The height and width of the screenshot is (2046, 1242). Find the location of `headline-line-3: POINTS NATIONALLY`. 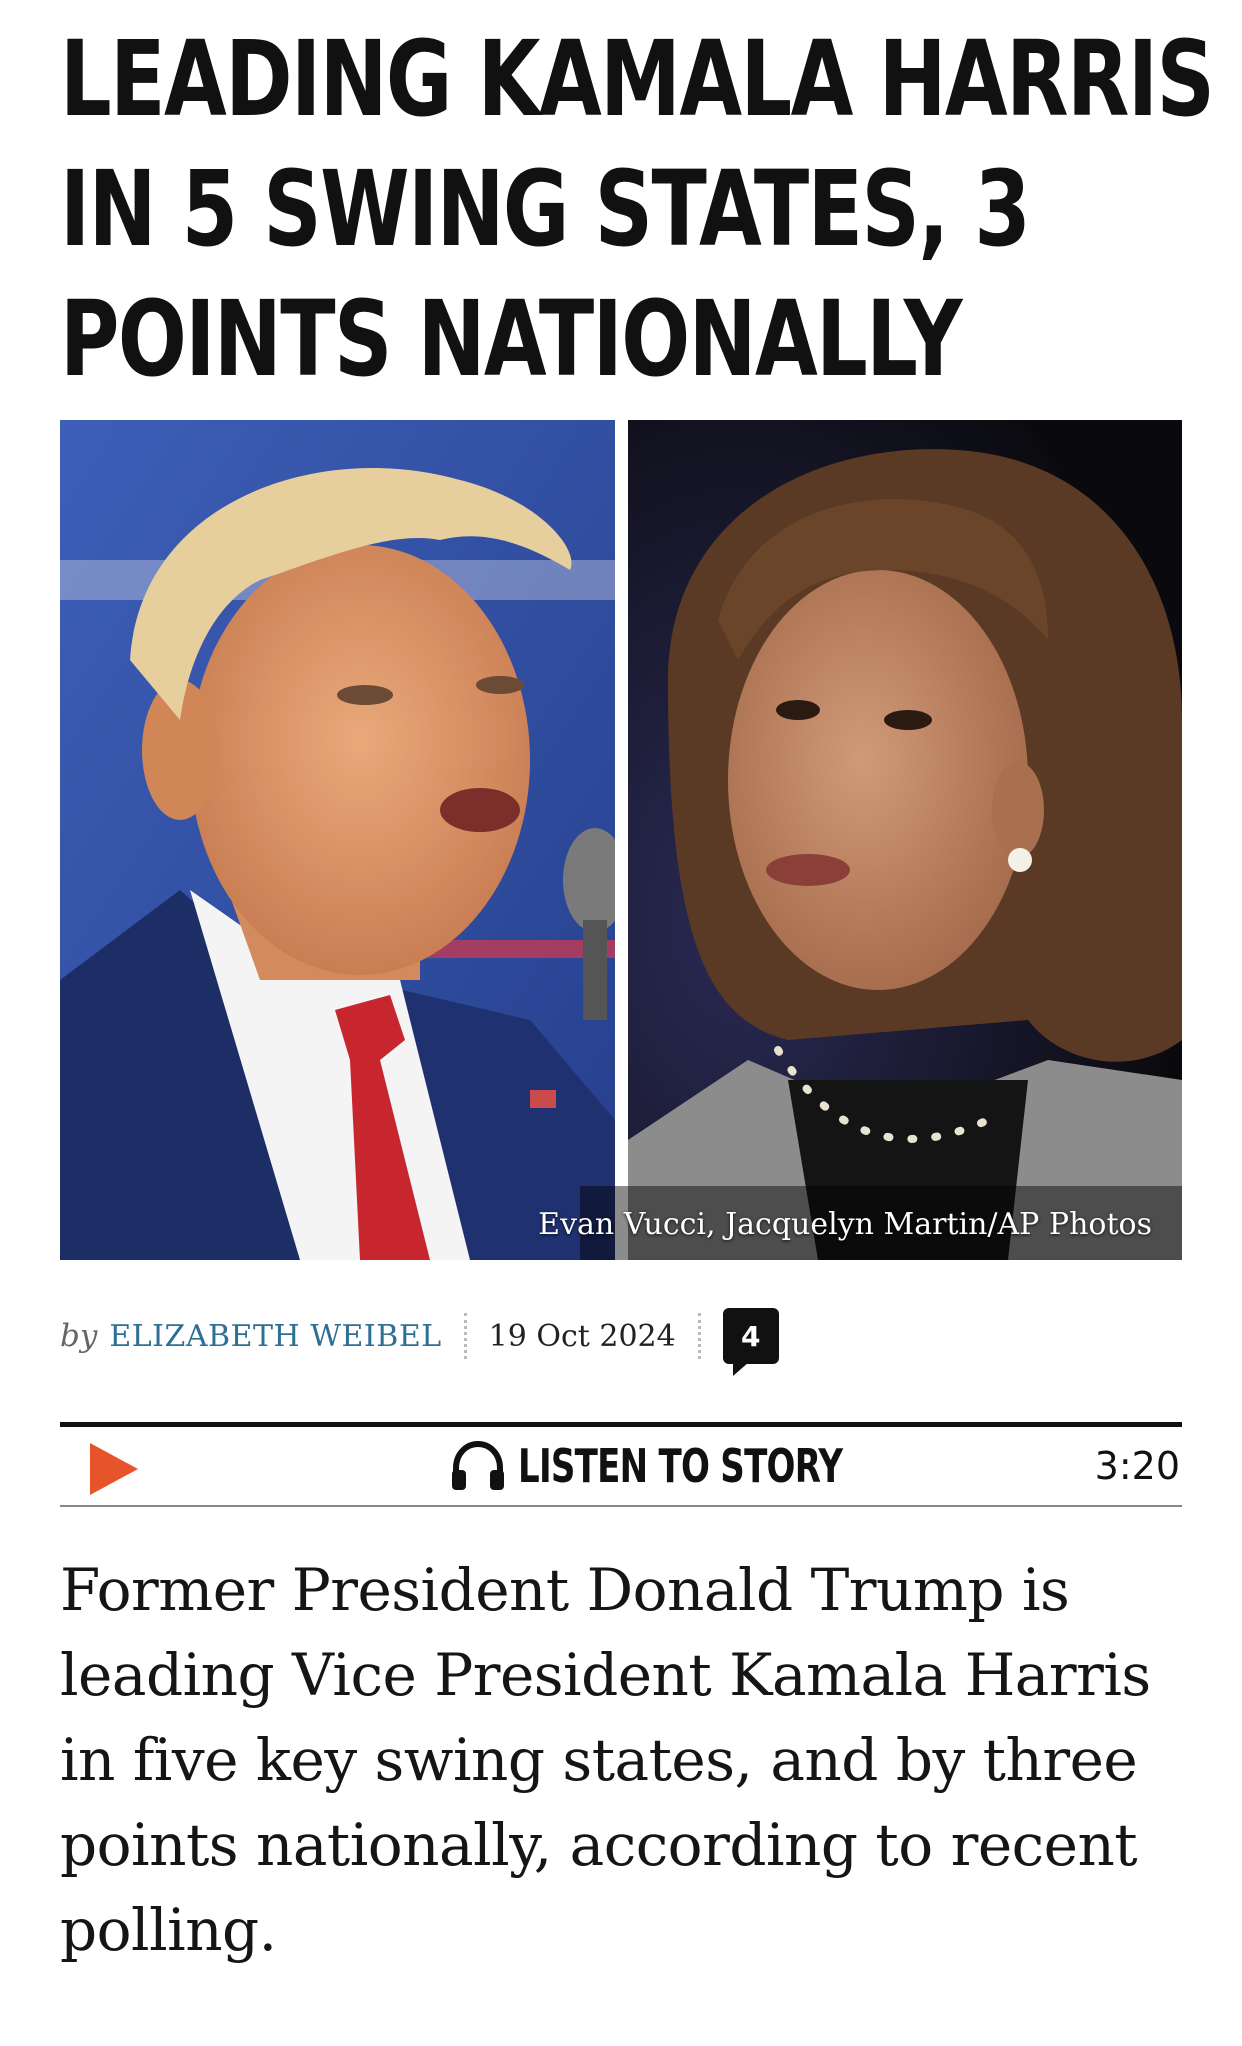

headline-line-3: POINTS NATIONALLY is located at coordinates (511, 339).